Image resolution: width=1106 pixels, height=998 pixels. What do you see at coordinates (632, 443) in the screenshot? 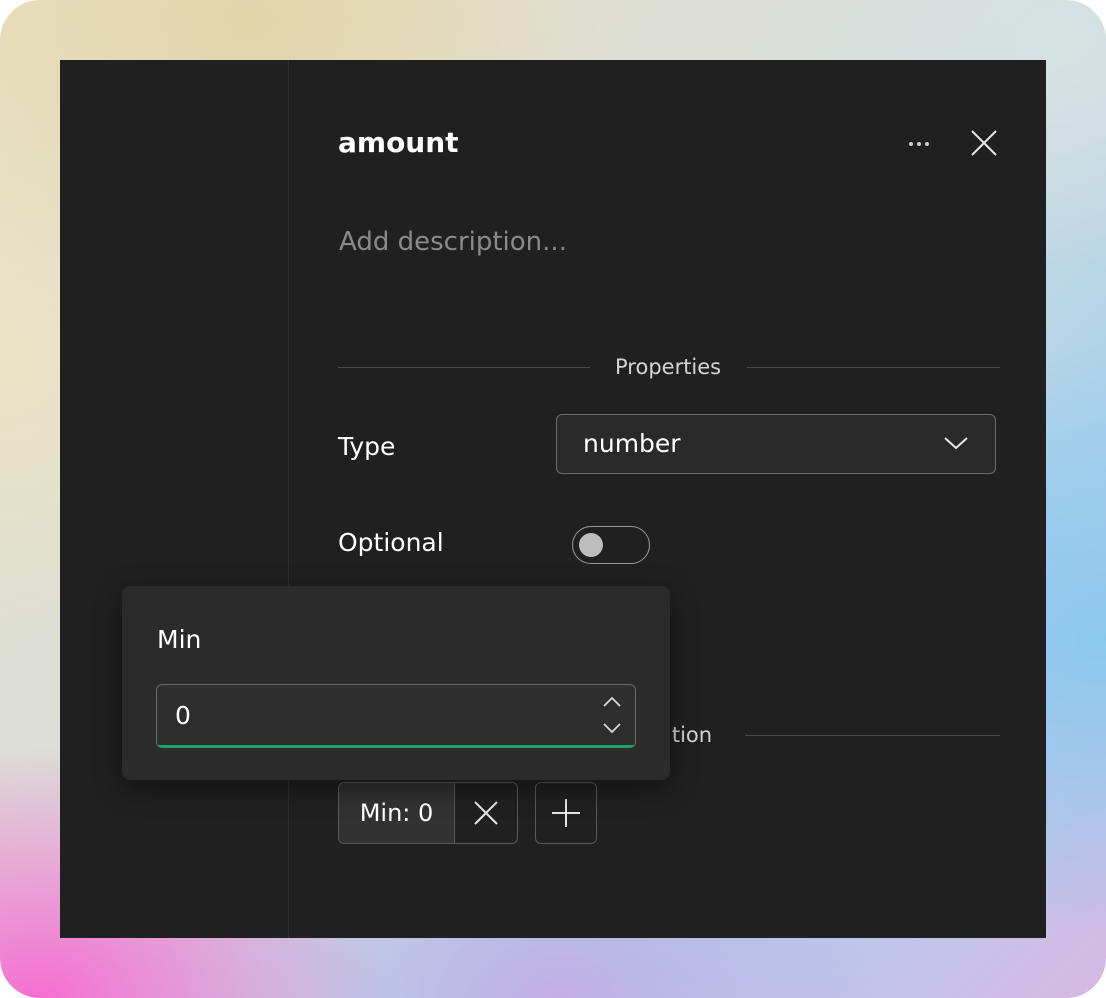
I see `type-dropdown-value: number` at bounding box center [632, 443].